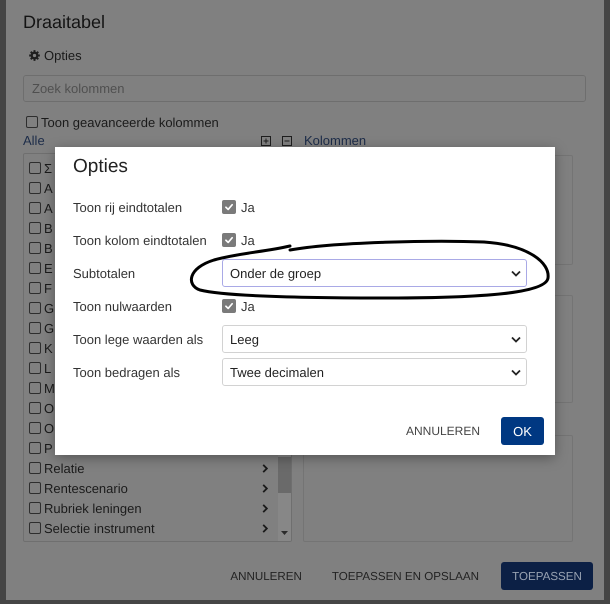 This screenshot has width=610, height=604. I want to click on scrollbar-track, so click(284, 498).